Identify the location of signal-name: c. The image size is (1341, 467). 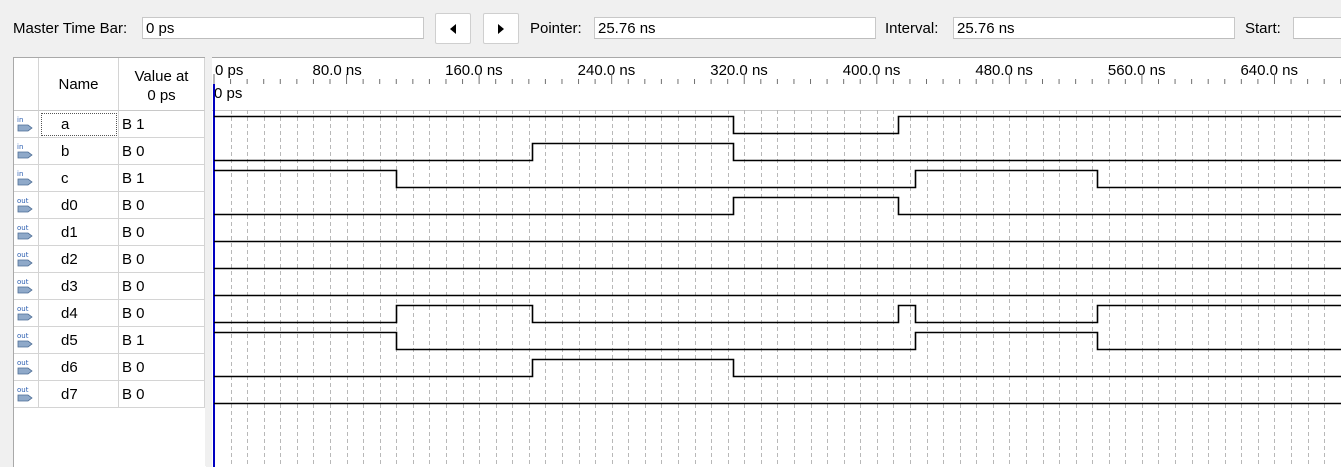
(79, 178).